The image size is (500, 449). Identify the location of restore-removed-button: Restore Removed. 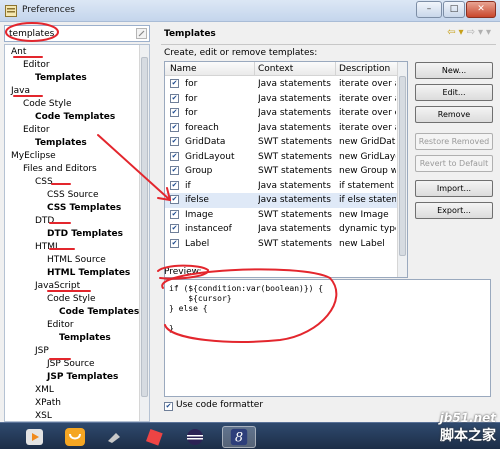
(454, 141).